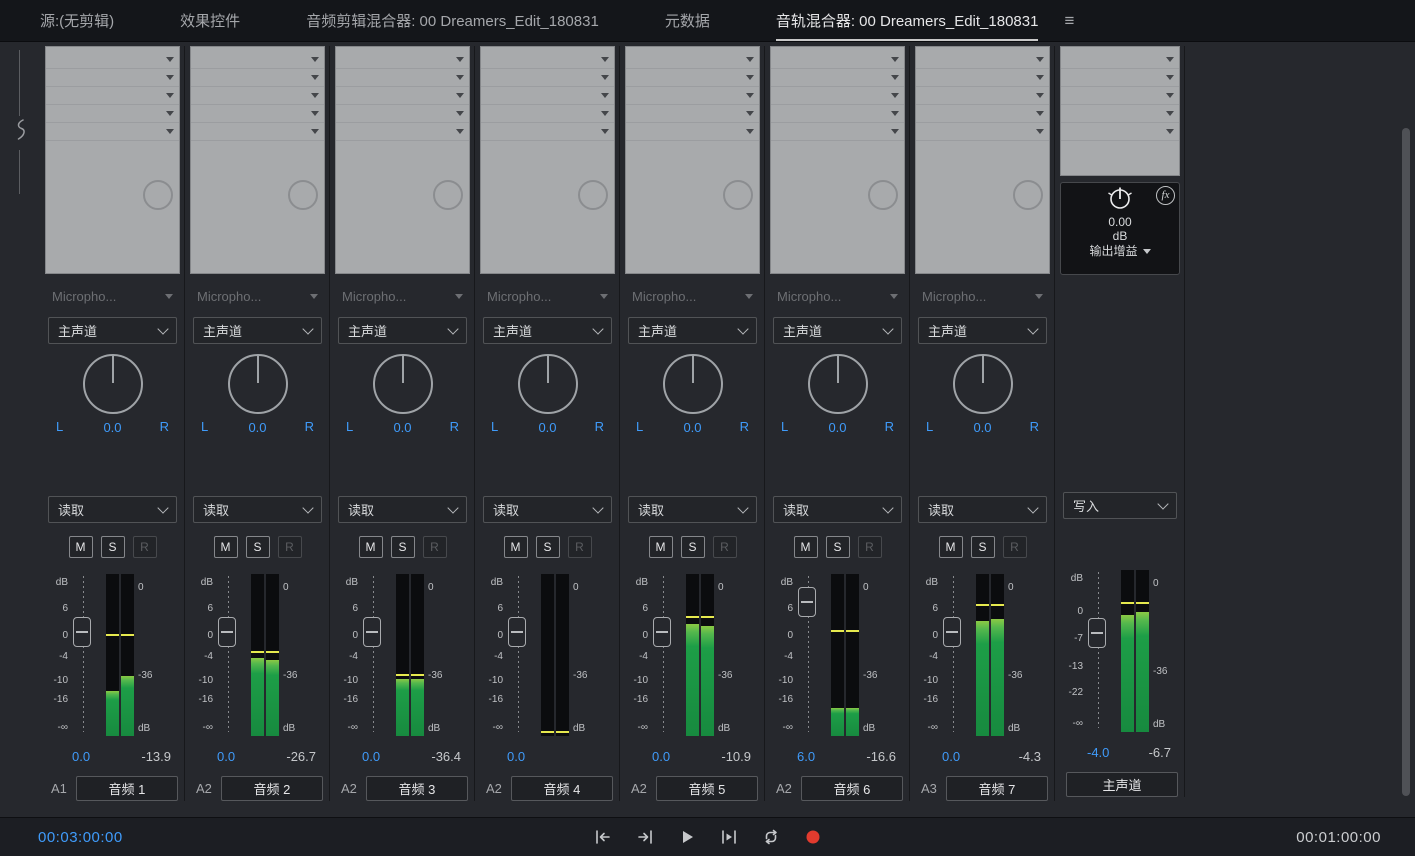 The image size is (1415, 856). Describe the element at coordinates (1098, 754) in the screenshot. I see `fader-value: -4.0` at that location.